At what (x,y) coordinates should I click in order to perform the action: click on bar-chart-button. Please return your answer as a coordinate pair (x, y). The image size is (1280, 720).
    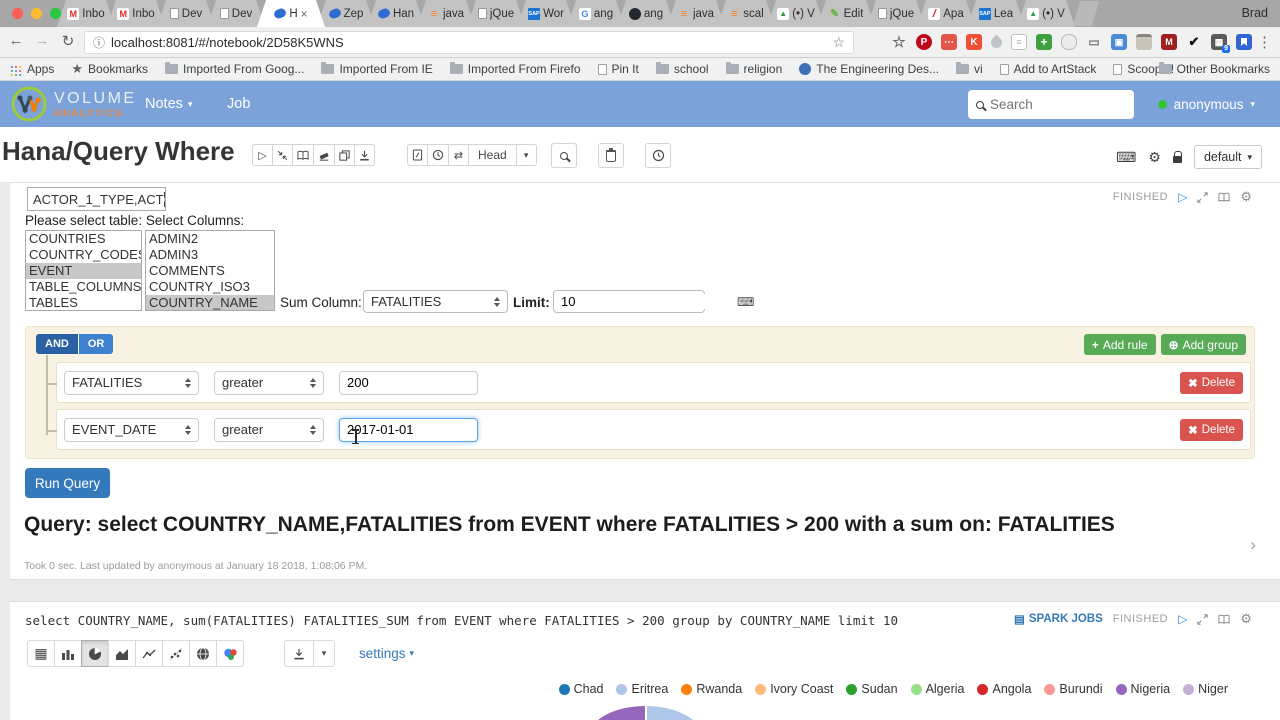
    Looking at the image, I should click on (68, 653).